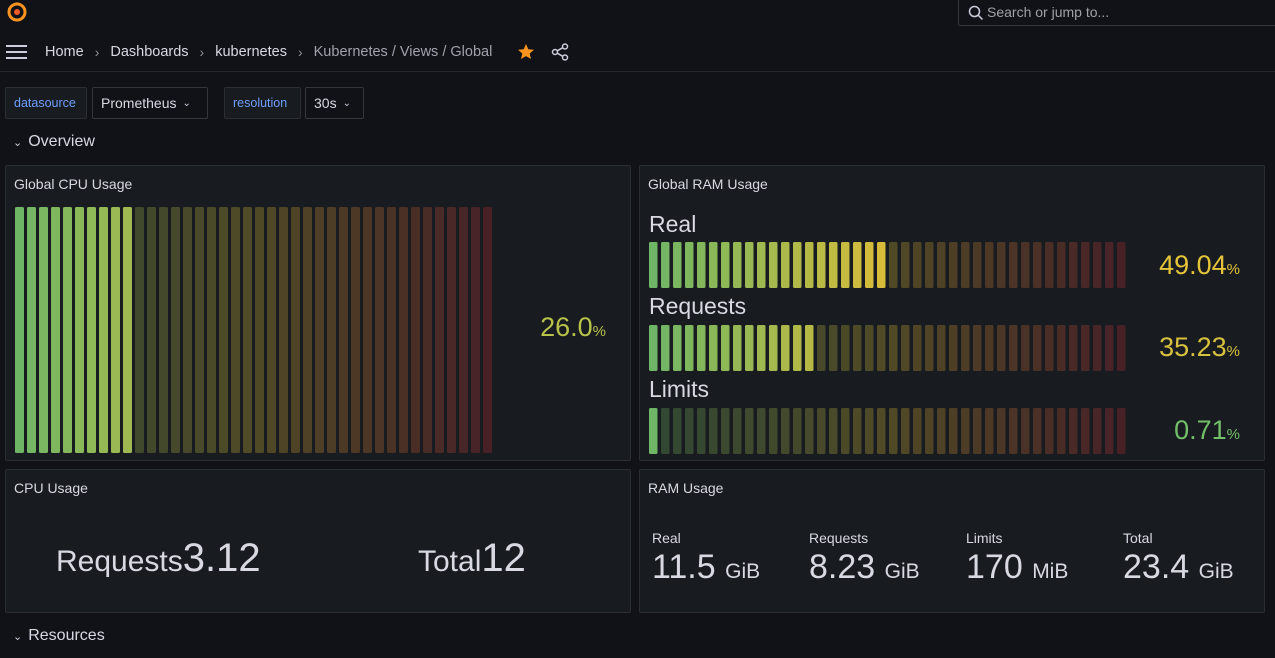 The image size is (1275, 658). What do you see at coordinates (743, 571) in the screenshot?
I see `ram-real-stat-unit: GiB` at bounding box center [743, 571].